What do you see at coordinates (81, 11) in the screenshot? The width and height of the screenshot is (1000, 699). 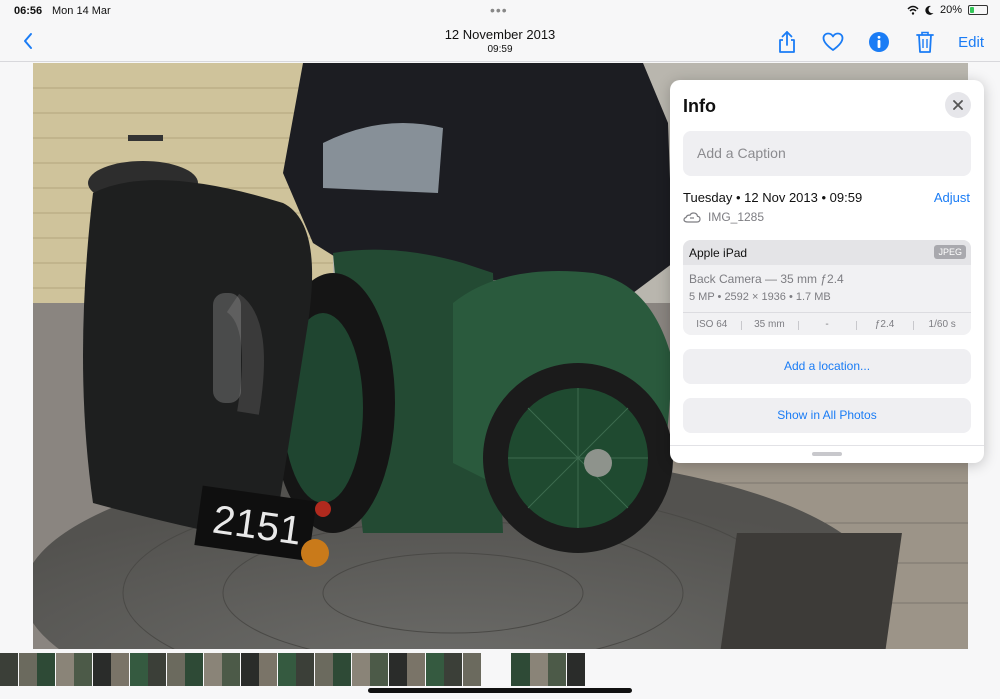 I see `status-date: Mon 14 Mar` at bounding box center [81, 11].